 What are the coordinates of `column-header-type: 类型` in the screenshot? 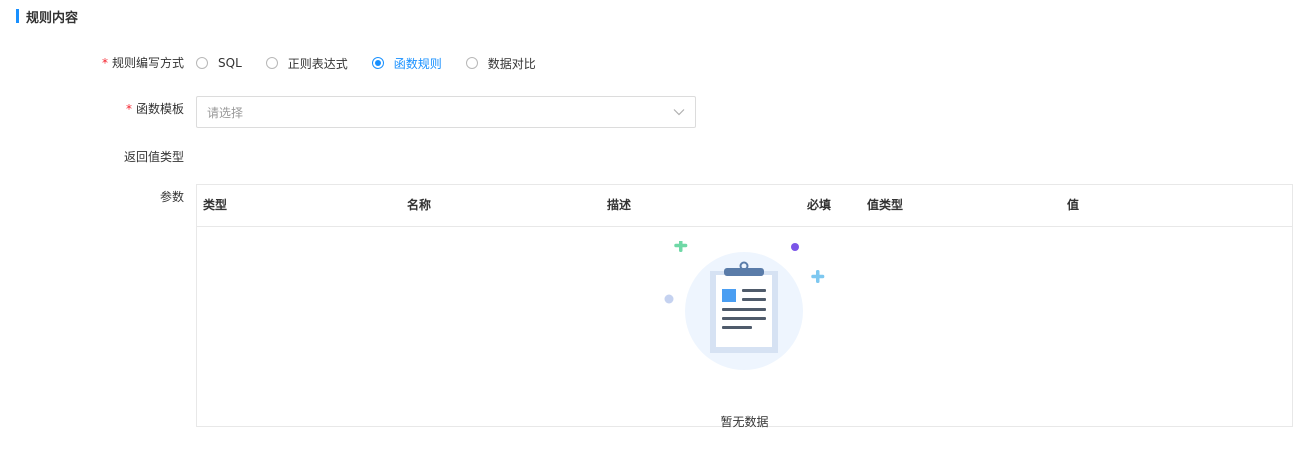 It's located at (215, 205).